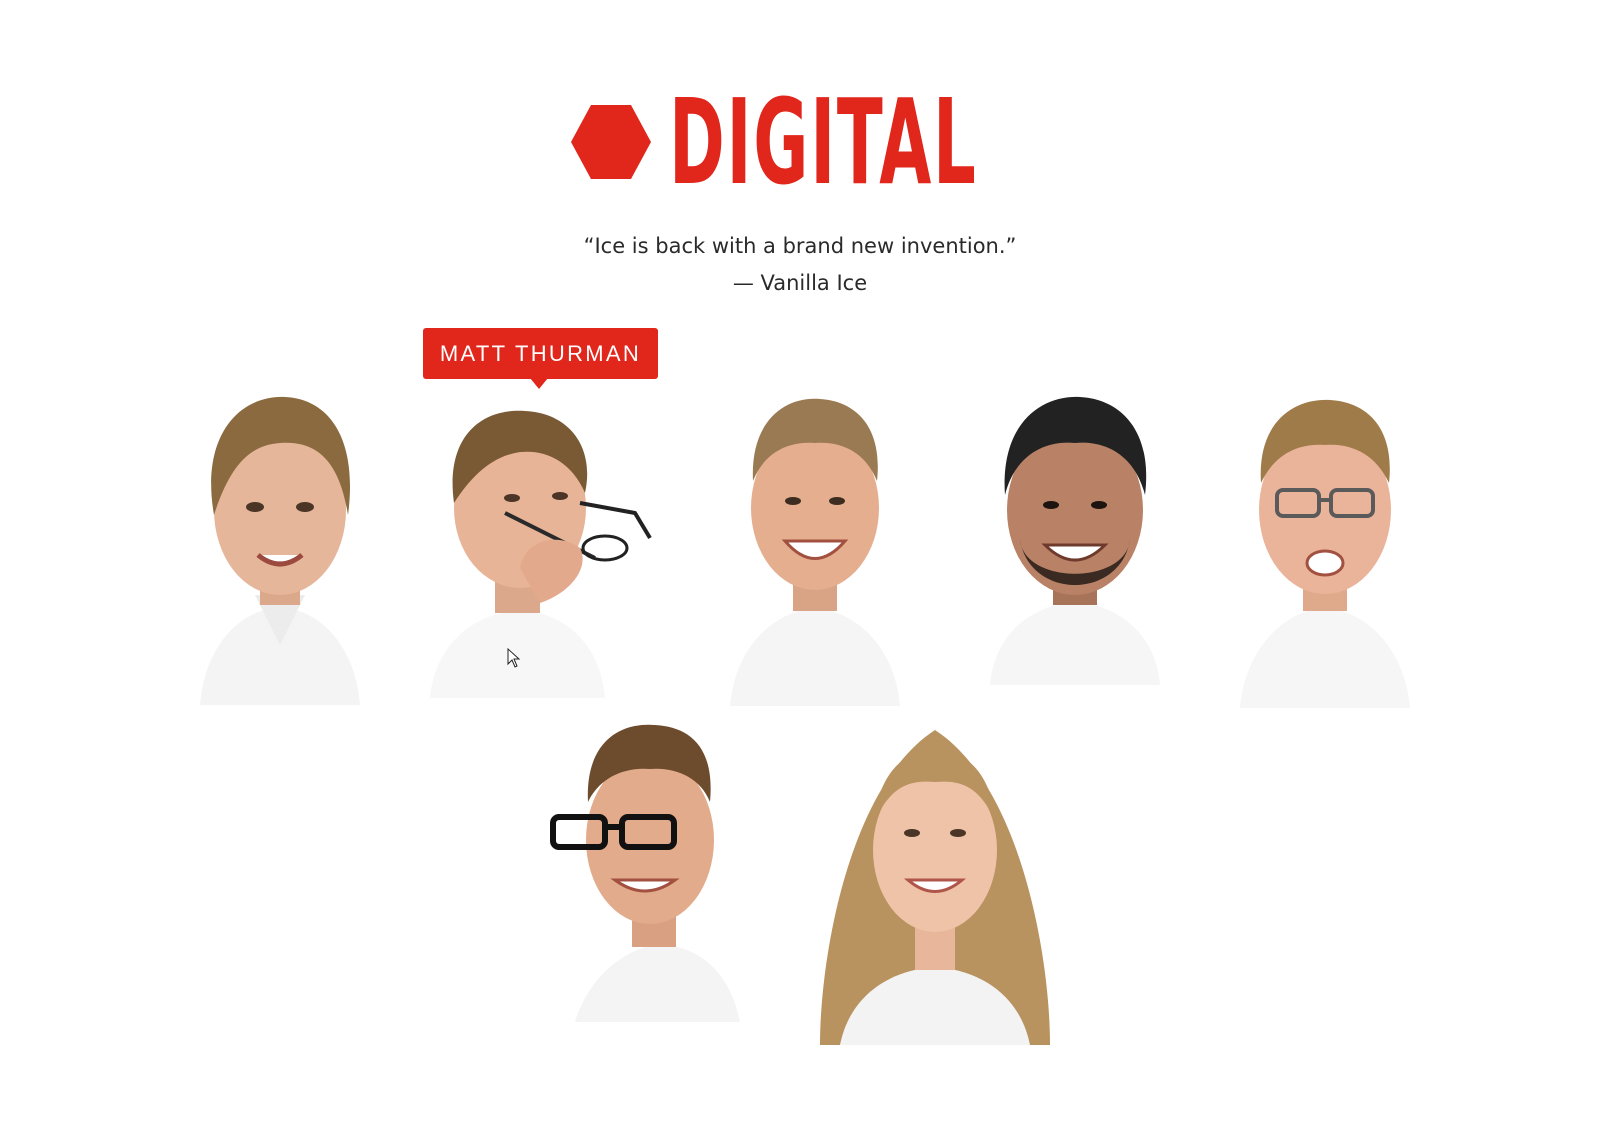  I want to click on tooltip-label: MATT THURMAN, so click(540, 353).